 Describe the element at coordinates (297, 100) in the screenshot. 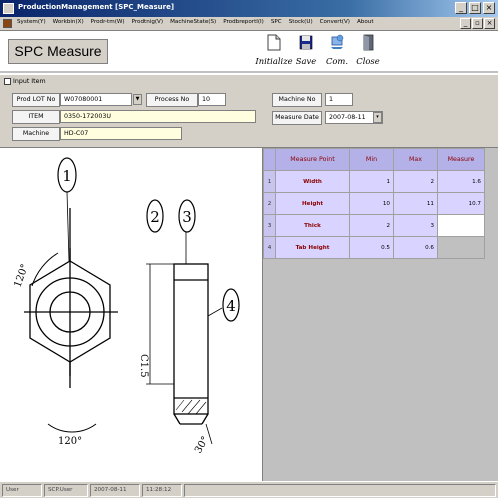

I see `machine-no-label: Machine No` at that location.